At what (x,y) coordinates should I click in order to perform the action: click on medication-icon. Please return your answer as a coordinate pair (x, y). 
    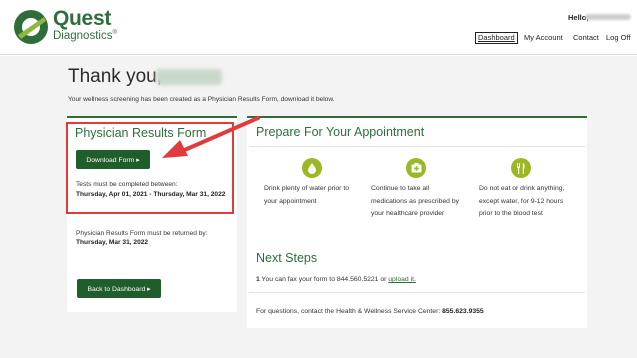
    Looking at the image, I should click on (416, 168).